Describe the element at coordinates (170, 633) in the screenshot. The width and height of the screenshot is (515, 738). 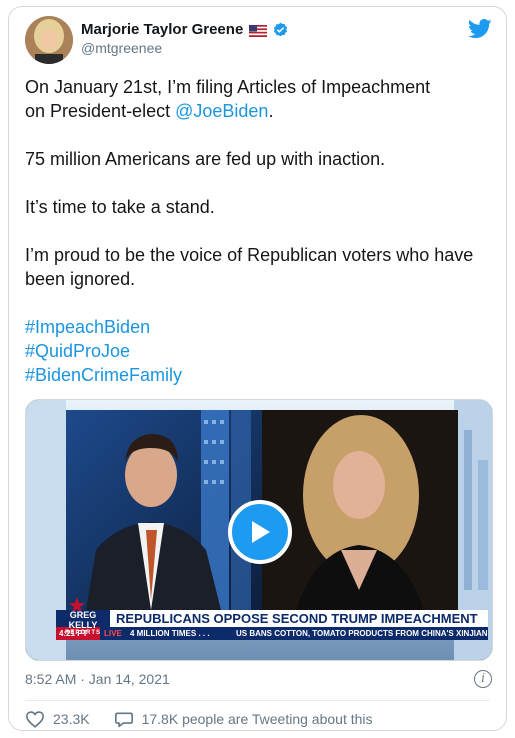
I see `ticker-item: 4 MILLION TIMES . . .` at that location.